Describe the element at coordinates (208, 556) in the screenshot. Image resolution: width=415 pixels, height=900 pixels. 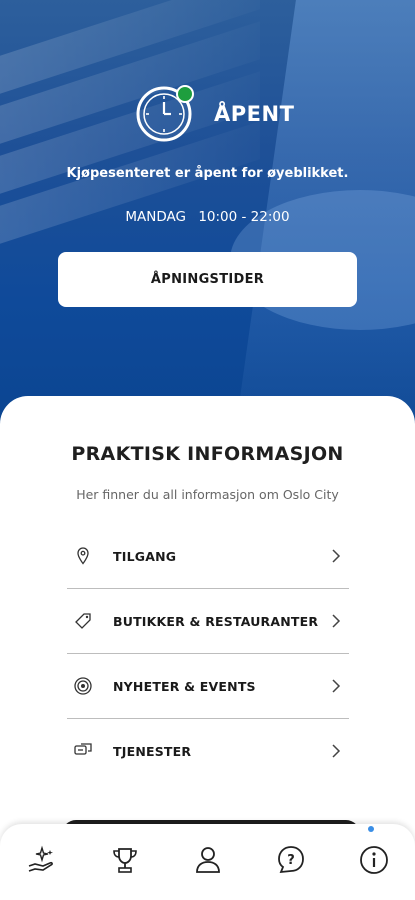
I see `info-item-tilgang: TILGANG` at that location.